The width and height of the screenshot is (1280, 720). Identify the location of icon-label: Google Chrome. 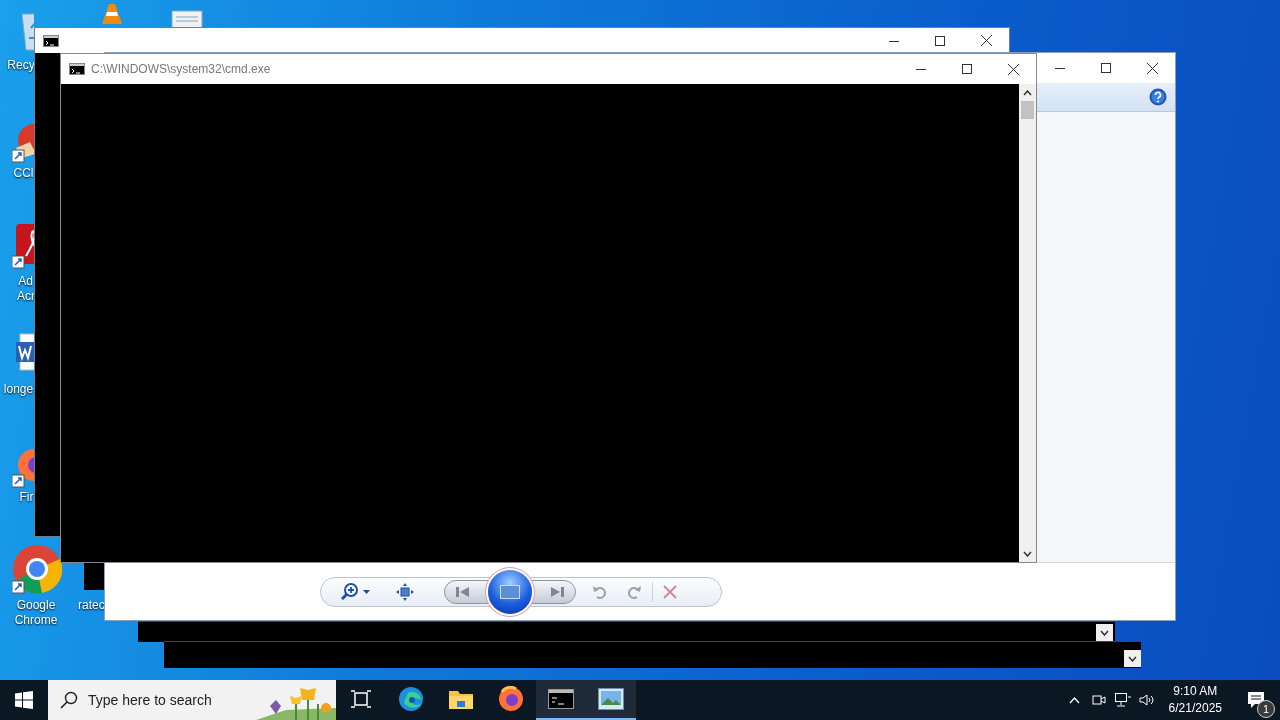
(36, 613).